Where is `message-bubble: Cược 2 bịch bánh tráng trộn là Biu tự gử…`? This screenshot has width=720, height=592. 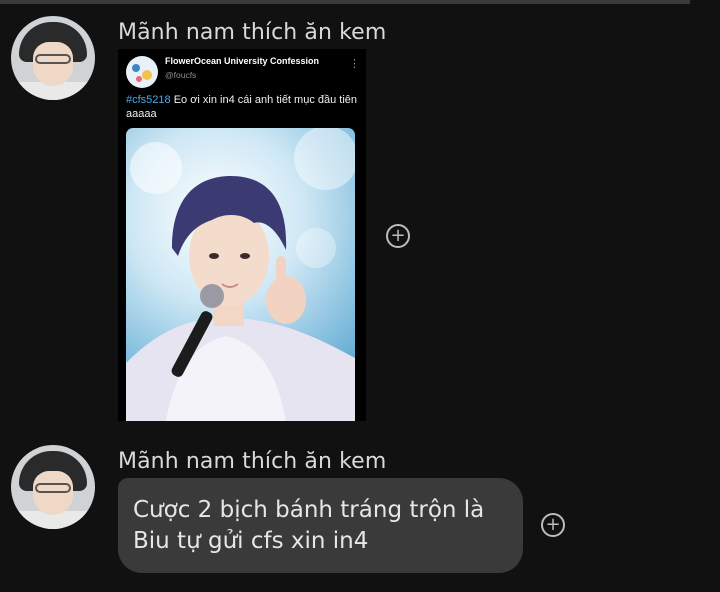
message-bubble: Cược 2 bịch bánh tráng trộn là Biu tự gử… is located at coordinates (320, 525).